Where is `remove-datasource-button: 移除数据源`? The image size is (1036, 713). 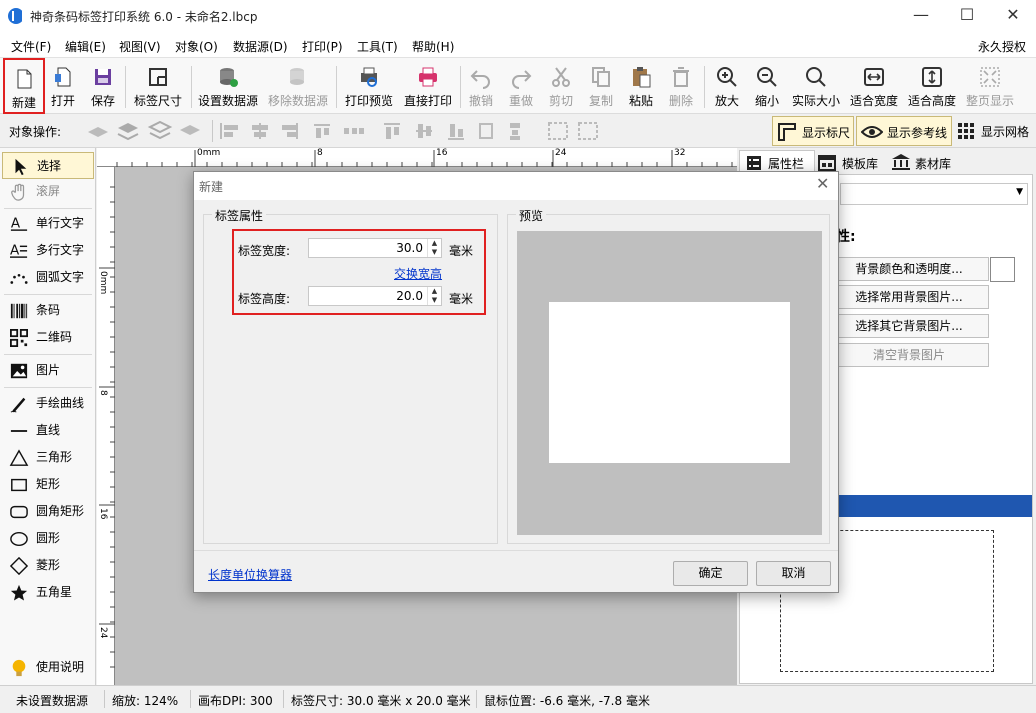 remove-datasource-button: 移除数据源 is located at coordinates (298, 86).